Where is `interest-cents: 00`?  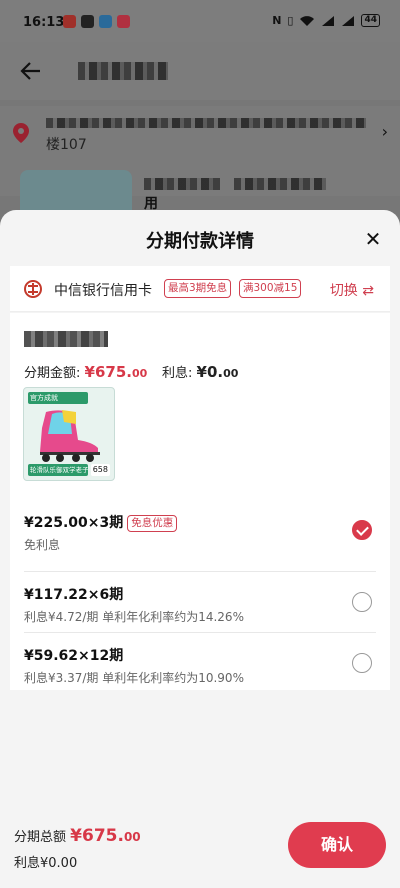
interest-cents: 00 is located at coordinates (231, 373).